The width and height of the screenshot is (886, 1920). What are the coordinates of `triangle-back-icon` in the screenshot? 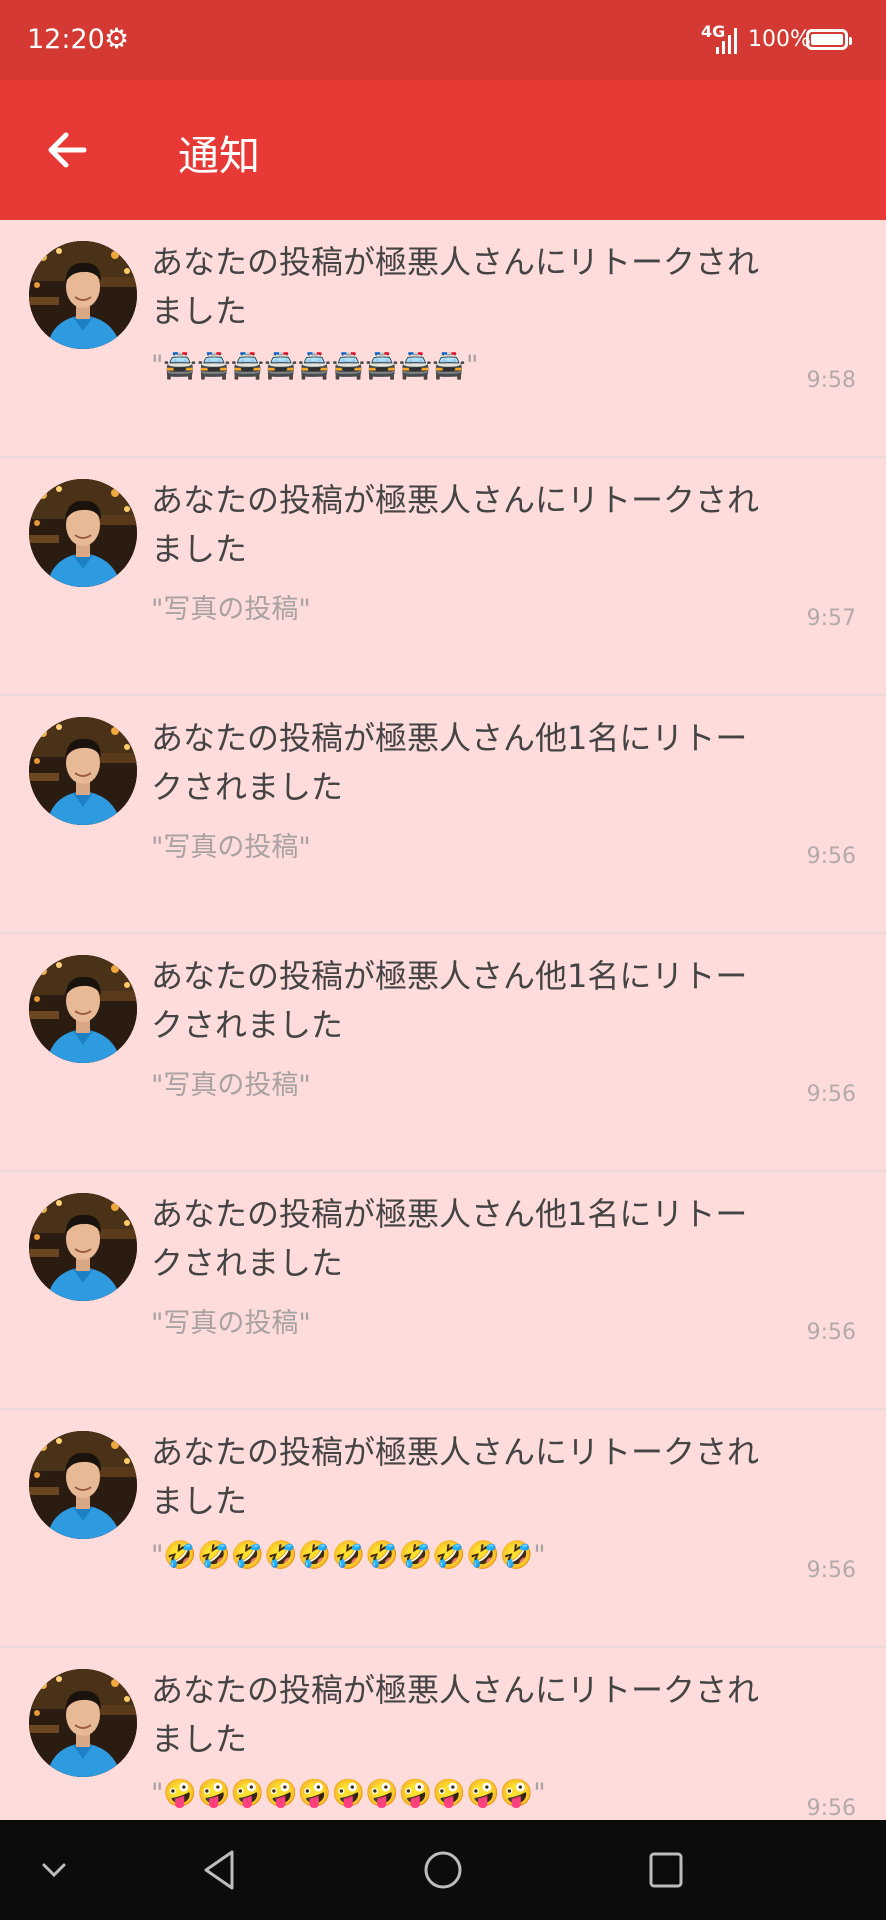 It's located at (220, 1870).